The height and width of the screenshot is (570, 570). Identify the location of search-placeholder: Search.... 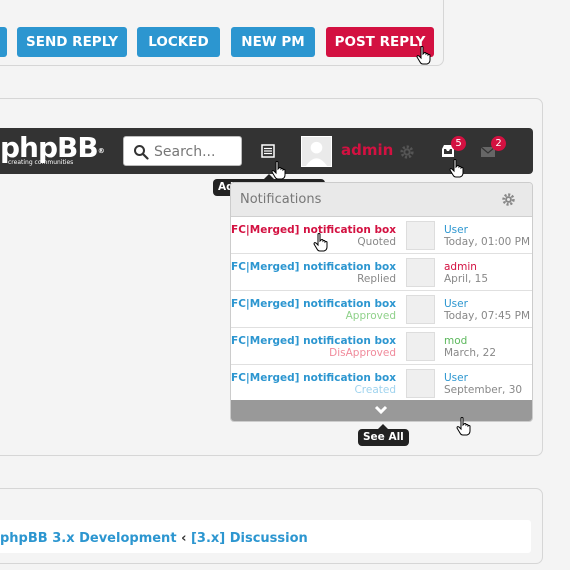
(185, 152).